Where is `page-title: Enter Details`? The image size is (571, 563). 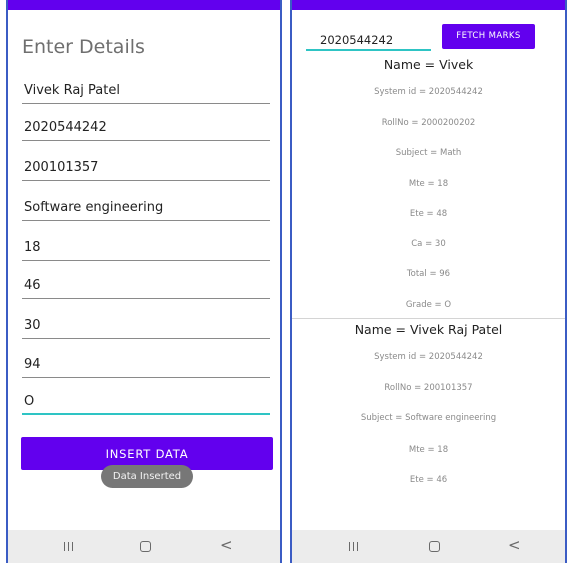 page-title: Enter Details is located at coordinates (83, 47).